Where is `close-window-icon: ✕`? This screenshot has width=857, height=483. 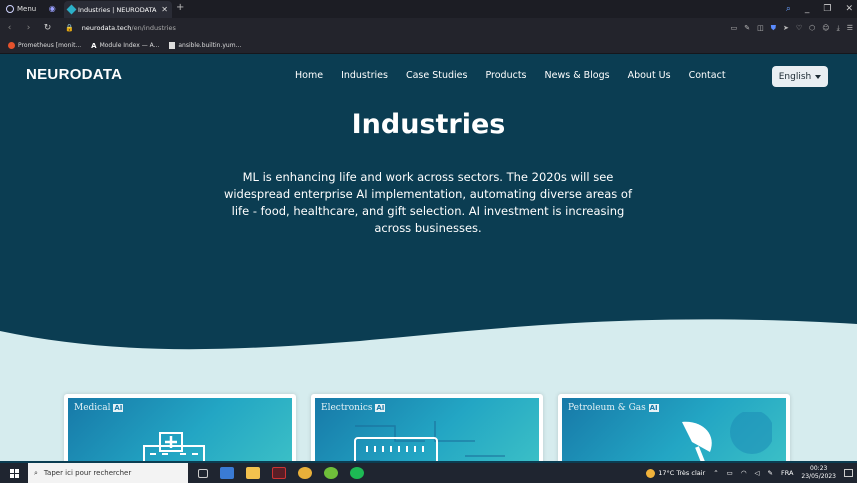 close-window-icon: ✕ is located at coordinates (849, 9).